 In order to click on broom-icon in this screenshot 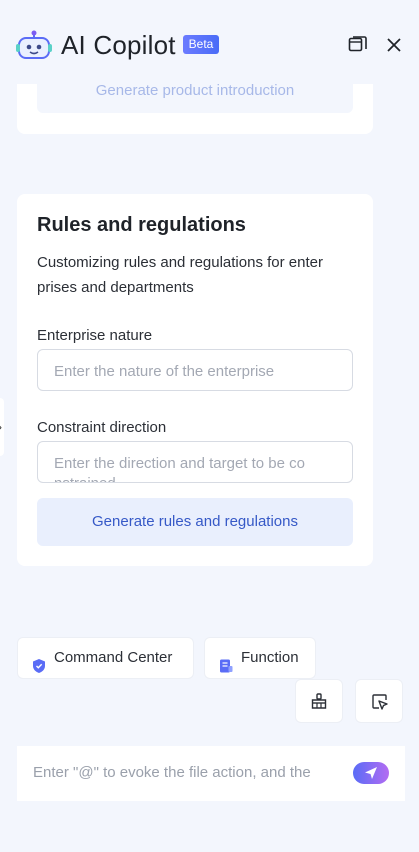, I will do `click(319, 701)`.